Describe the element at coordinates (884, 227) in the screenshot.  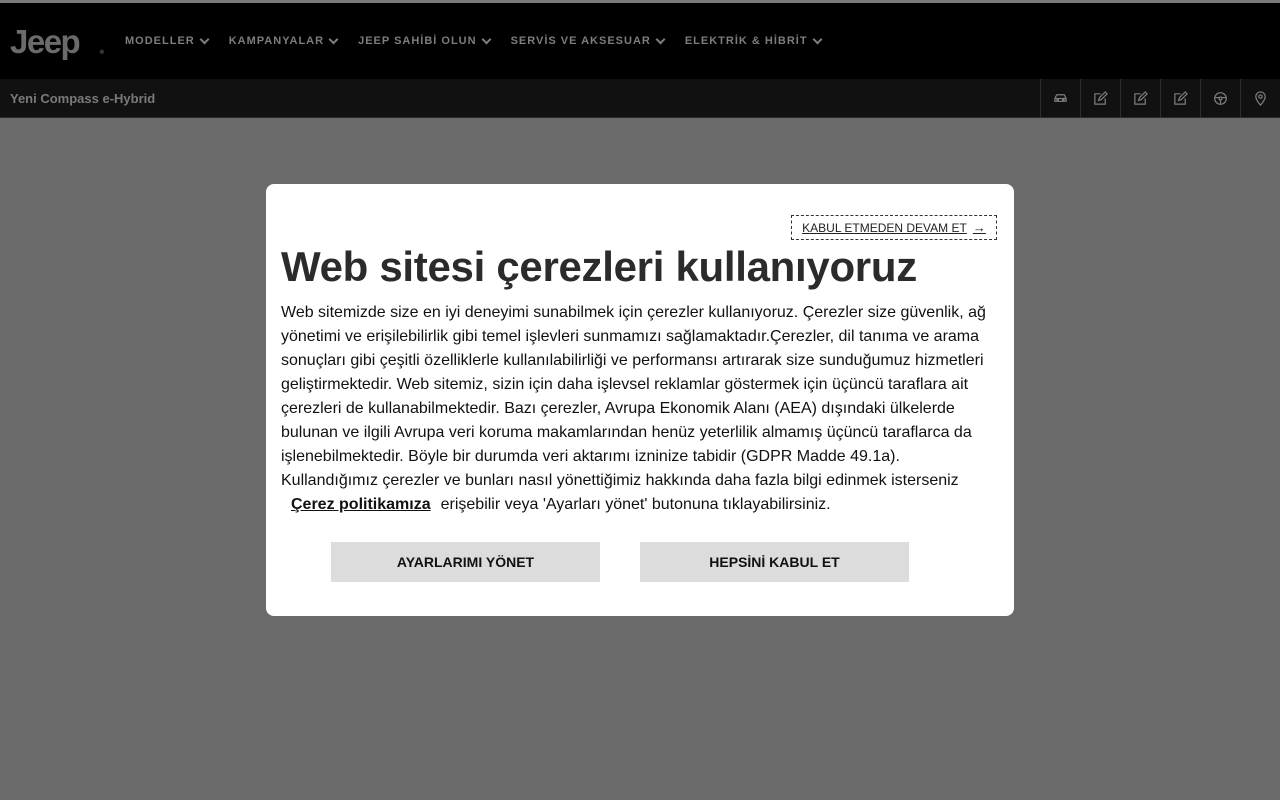
I see `reject-label: KABUL ETMEDEN DEVAM ET` at that location.